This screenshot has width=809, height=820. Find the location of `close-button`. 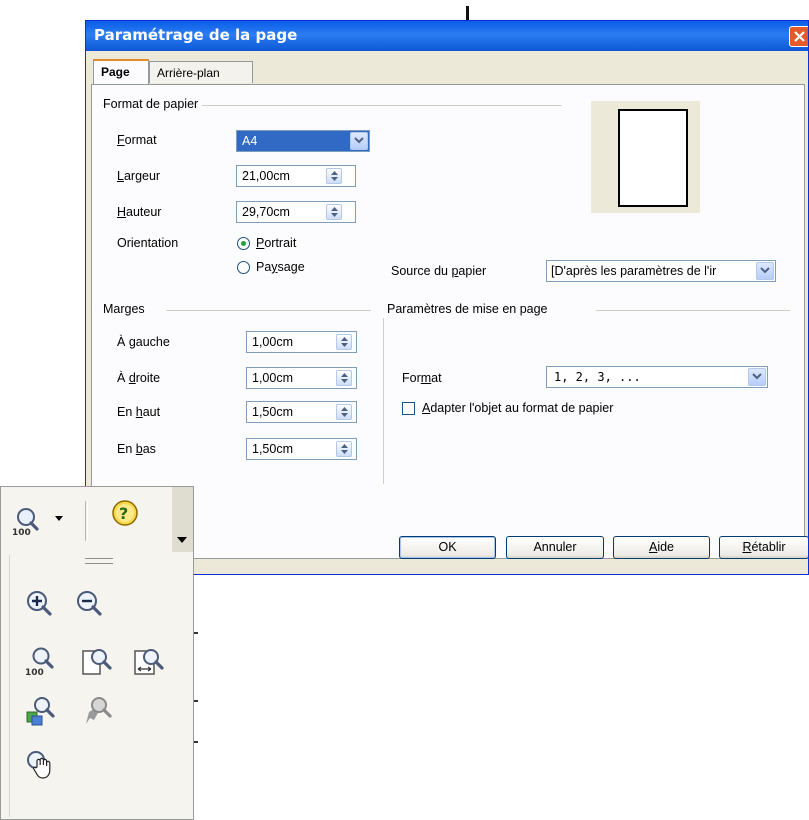

close-button is located at coordinates (798, 36).